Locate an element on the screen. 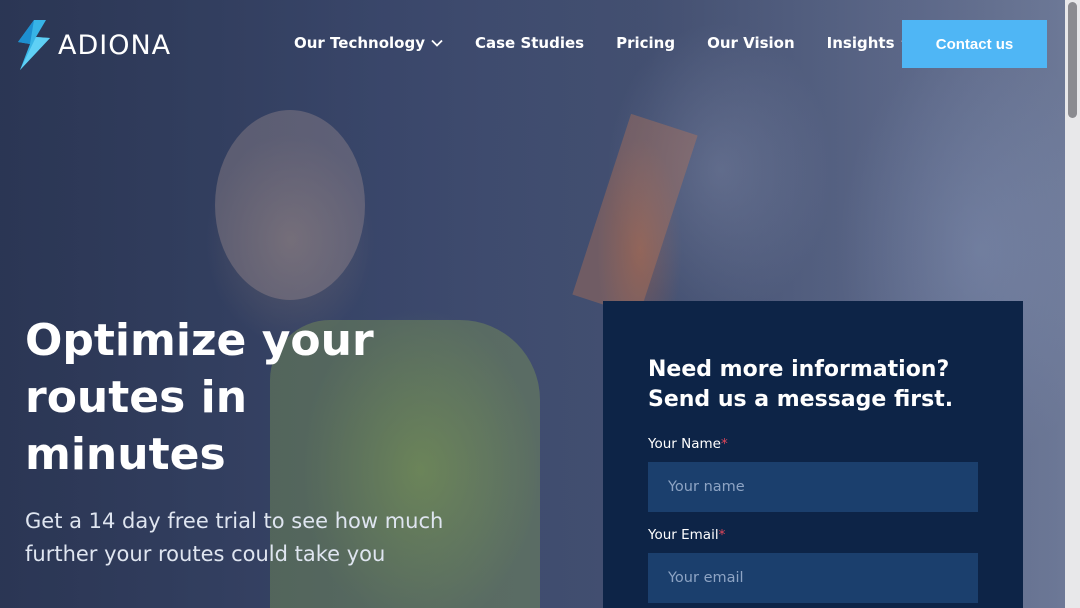 The height and width of the screenshot is (608, 1080). nav-item-label: Case Studies is located at coordinates (529, 43).